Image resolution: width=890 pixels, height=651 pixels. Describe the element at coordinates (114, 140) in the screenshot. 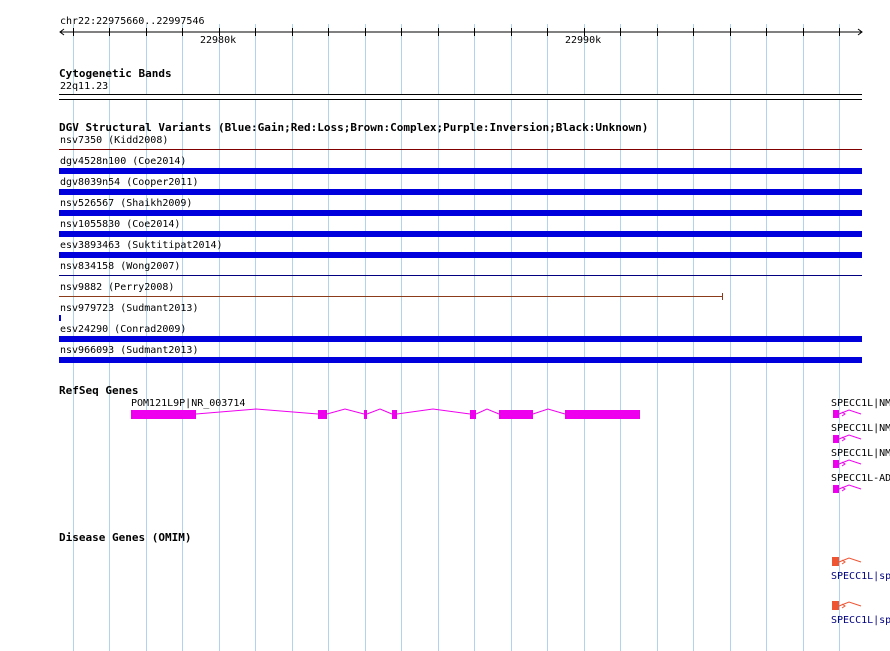

I see `dgv-feature-label: nsv7350 (Kidd2008)` at that location.